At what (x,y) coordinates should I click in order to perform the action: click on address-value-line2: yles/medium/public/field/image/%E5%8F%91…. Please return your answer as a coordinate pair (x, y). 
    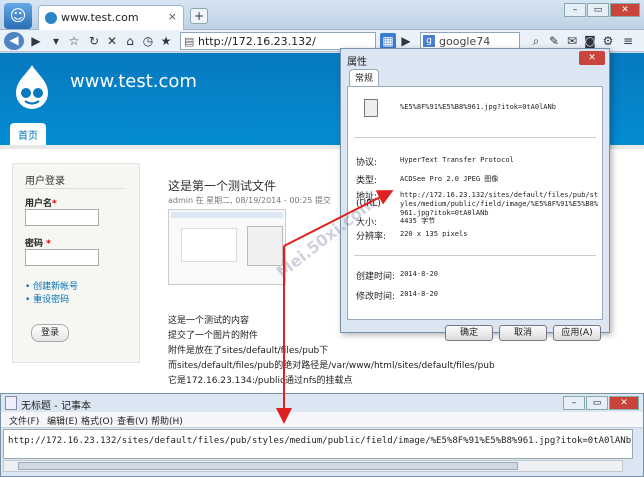
    Looking at the image, I should click on (499, 204).